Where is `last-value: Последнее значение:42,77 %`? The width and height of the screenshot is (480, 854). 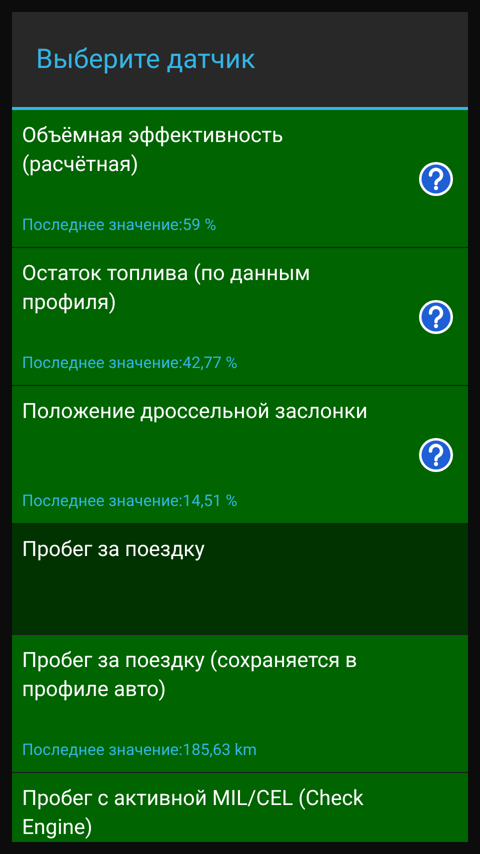 last-value: Последнее значение:42,77 % is located at coordinates (130, 363).